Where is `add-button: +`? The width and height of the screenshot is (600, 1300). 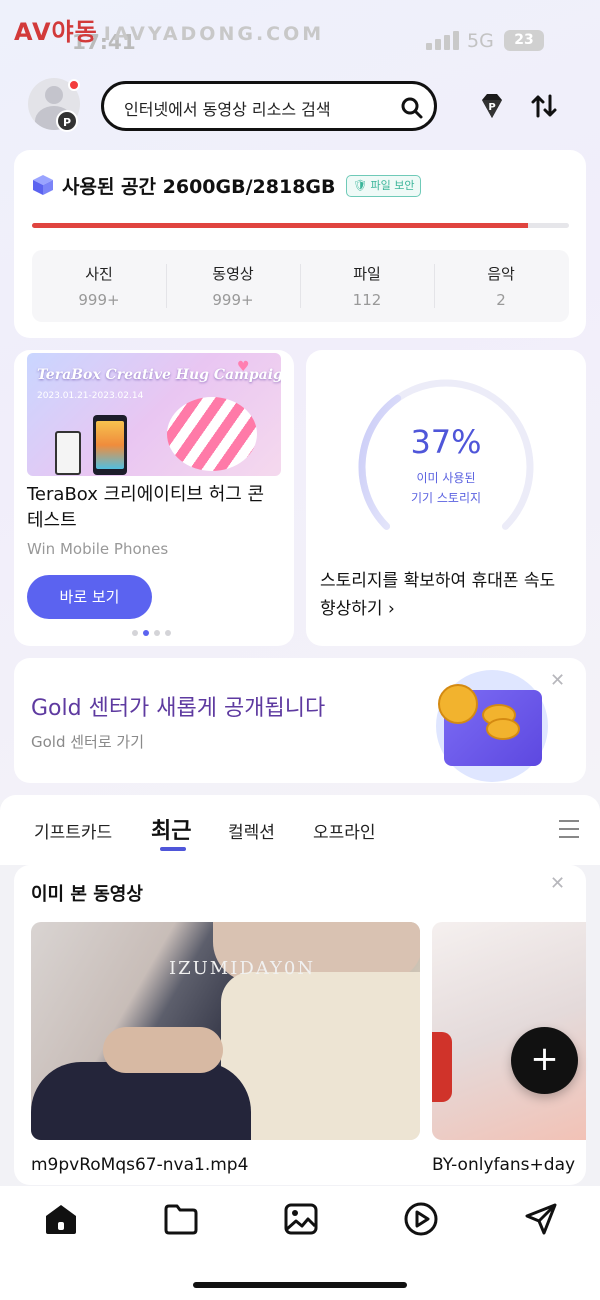 add-button: + is located at coordinates (544, 1060).